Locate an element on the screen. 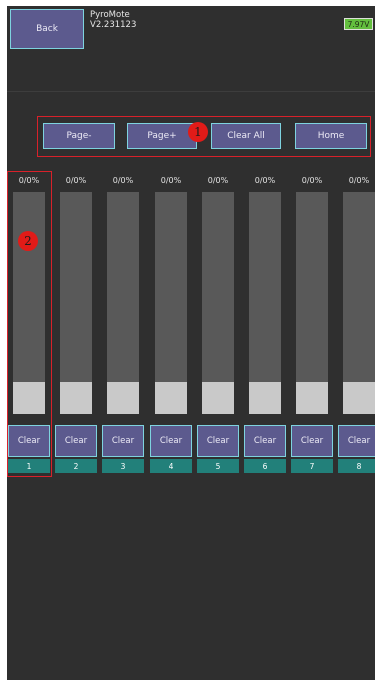  channel-5: 0/0% Clear 5 is located at coordinates (218, 326).